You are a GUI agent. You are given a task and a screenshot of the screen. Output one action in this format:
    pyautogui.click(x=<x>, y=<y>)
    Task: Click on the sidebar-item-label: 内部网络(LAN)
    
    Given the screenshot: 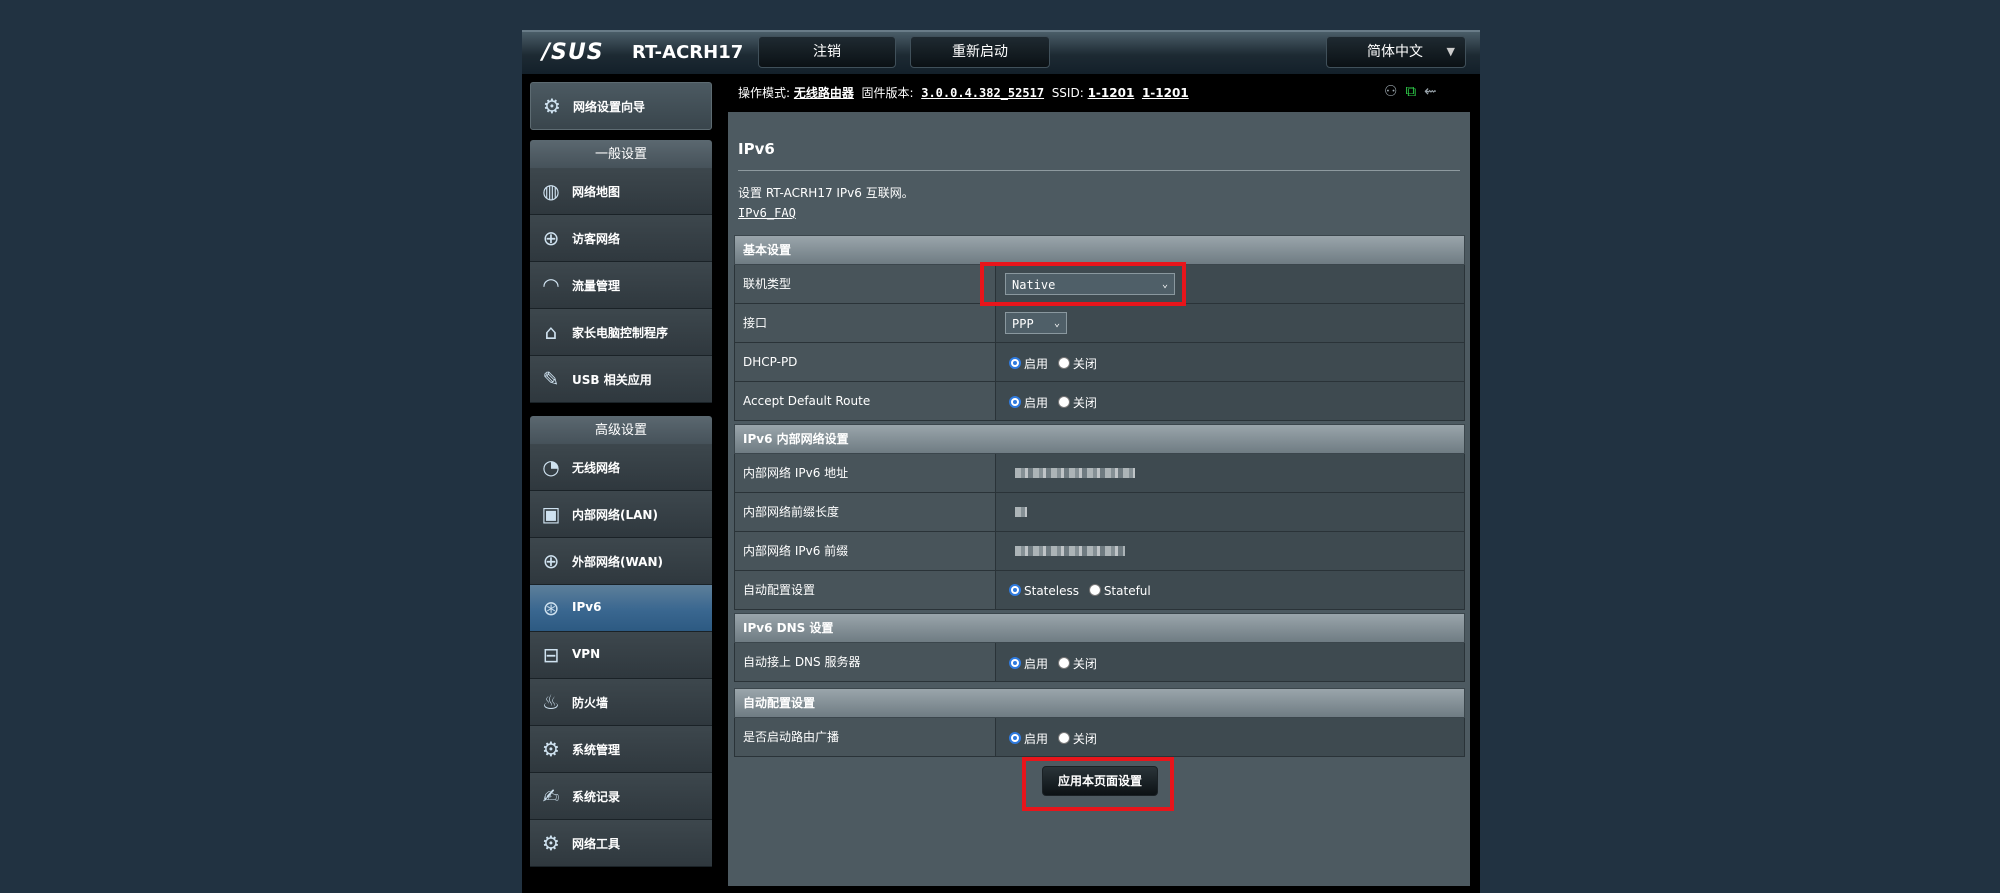 What is the action you would take?
    pyautogui.click(x=615, y=515)
    